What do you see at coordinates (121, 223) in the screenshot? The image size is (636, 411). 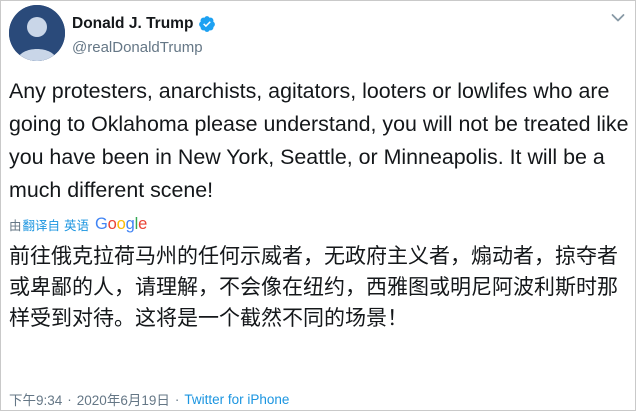 I see `google-logo: Google` at bounding box center [121, 223].